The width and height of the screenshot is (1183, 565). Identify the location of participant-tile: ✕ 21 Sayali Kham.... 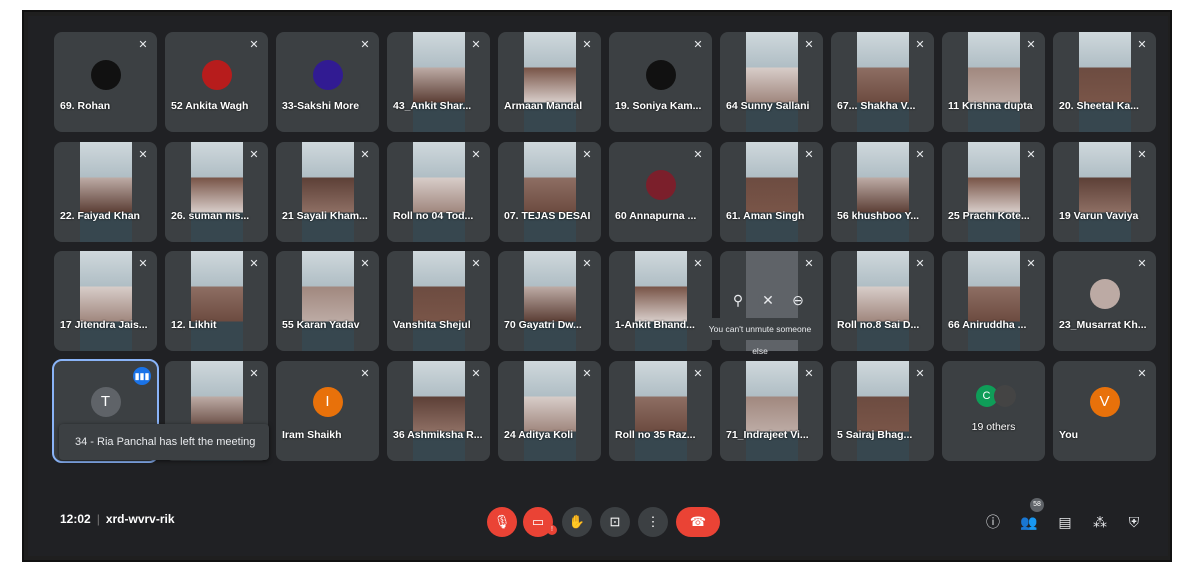
(327, 192).